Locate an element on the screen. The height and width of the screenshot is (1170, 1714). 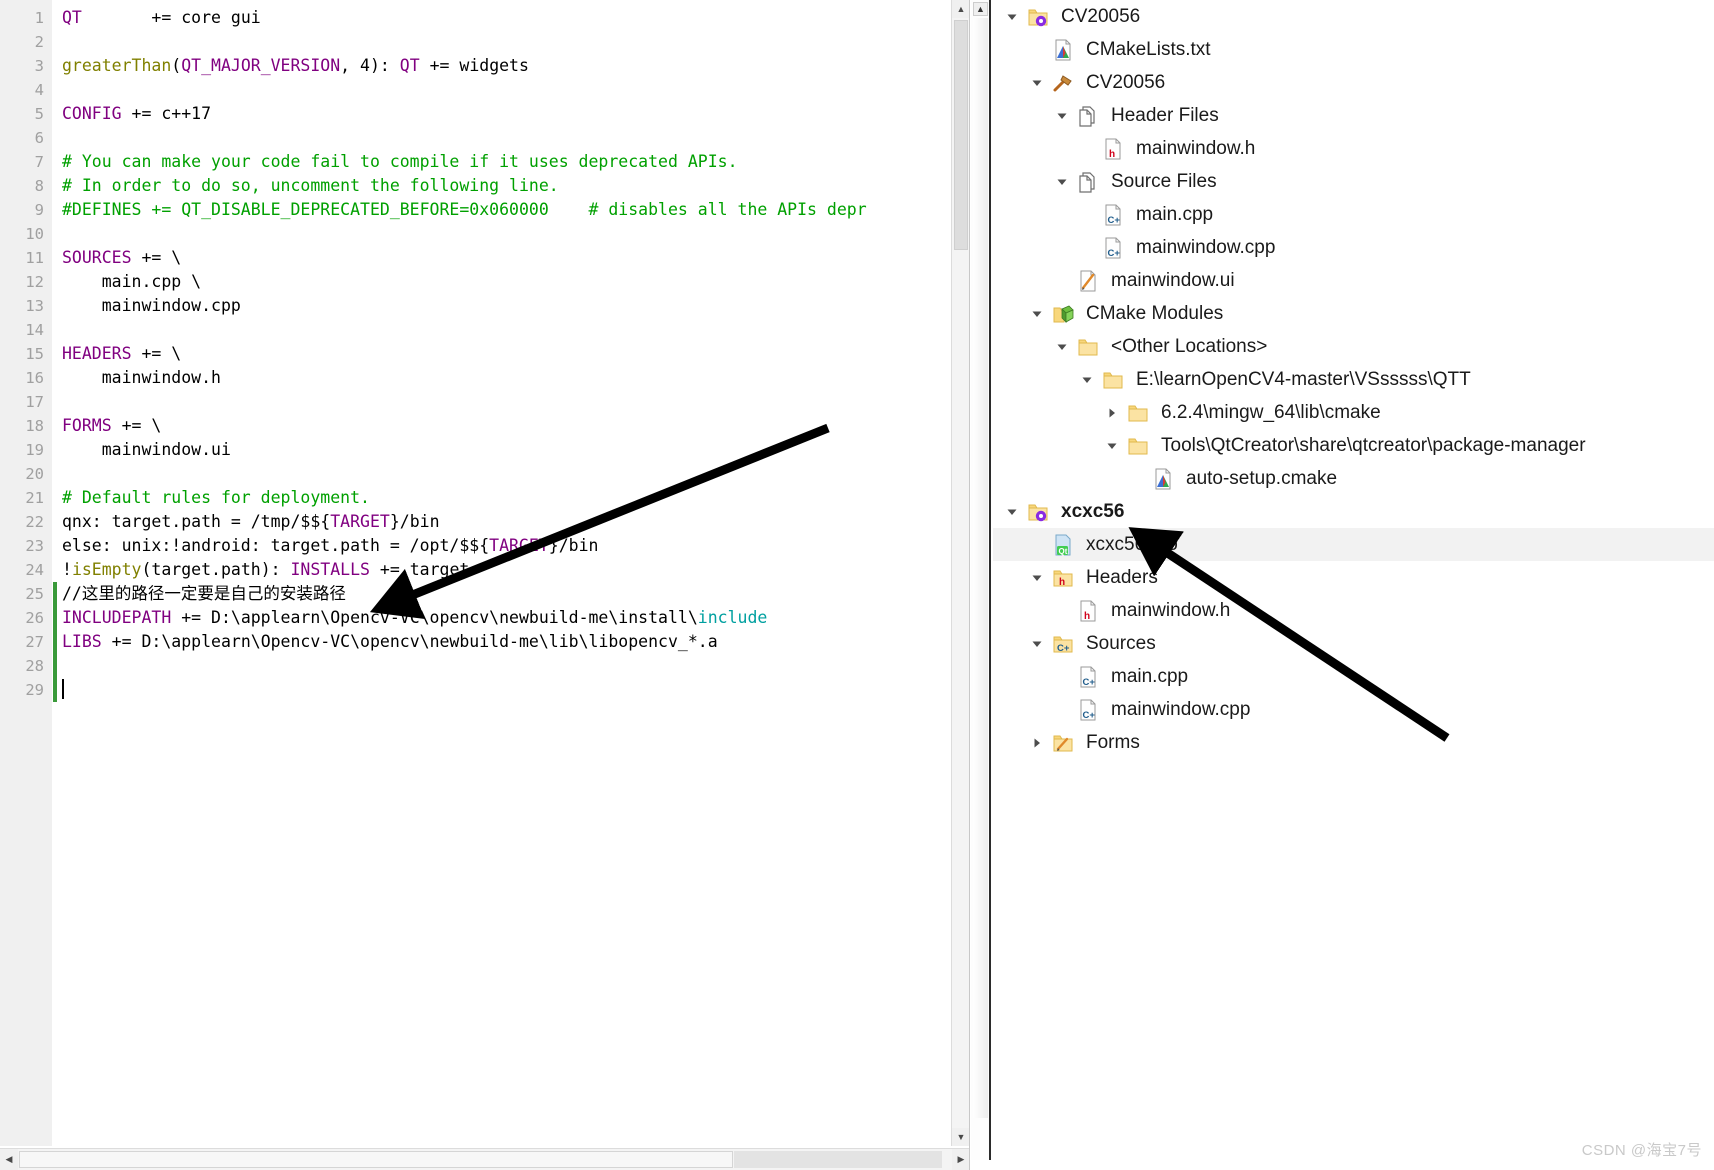
line-number: 16 is located at coordinates (34, 378).